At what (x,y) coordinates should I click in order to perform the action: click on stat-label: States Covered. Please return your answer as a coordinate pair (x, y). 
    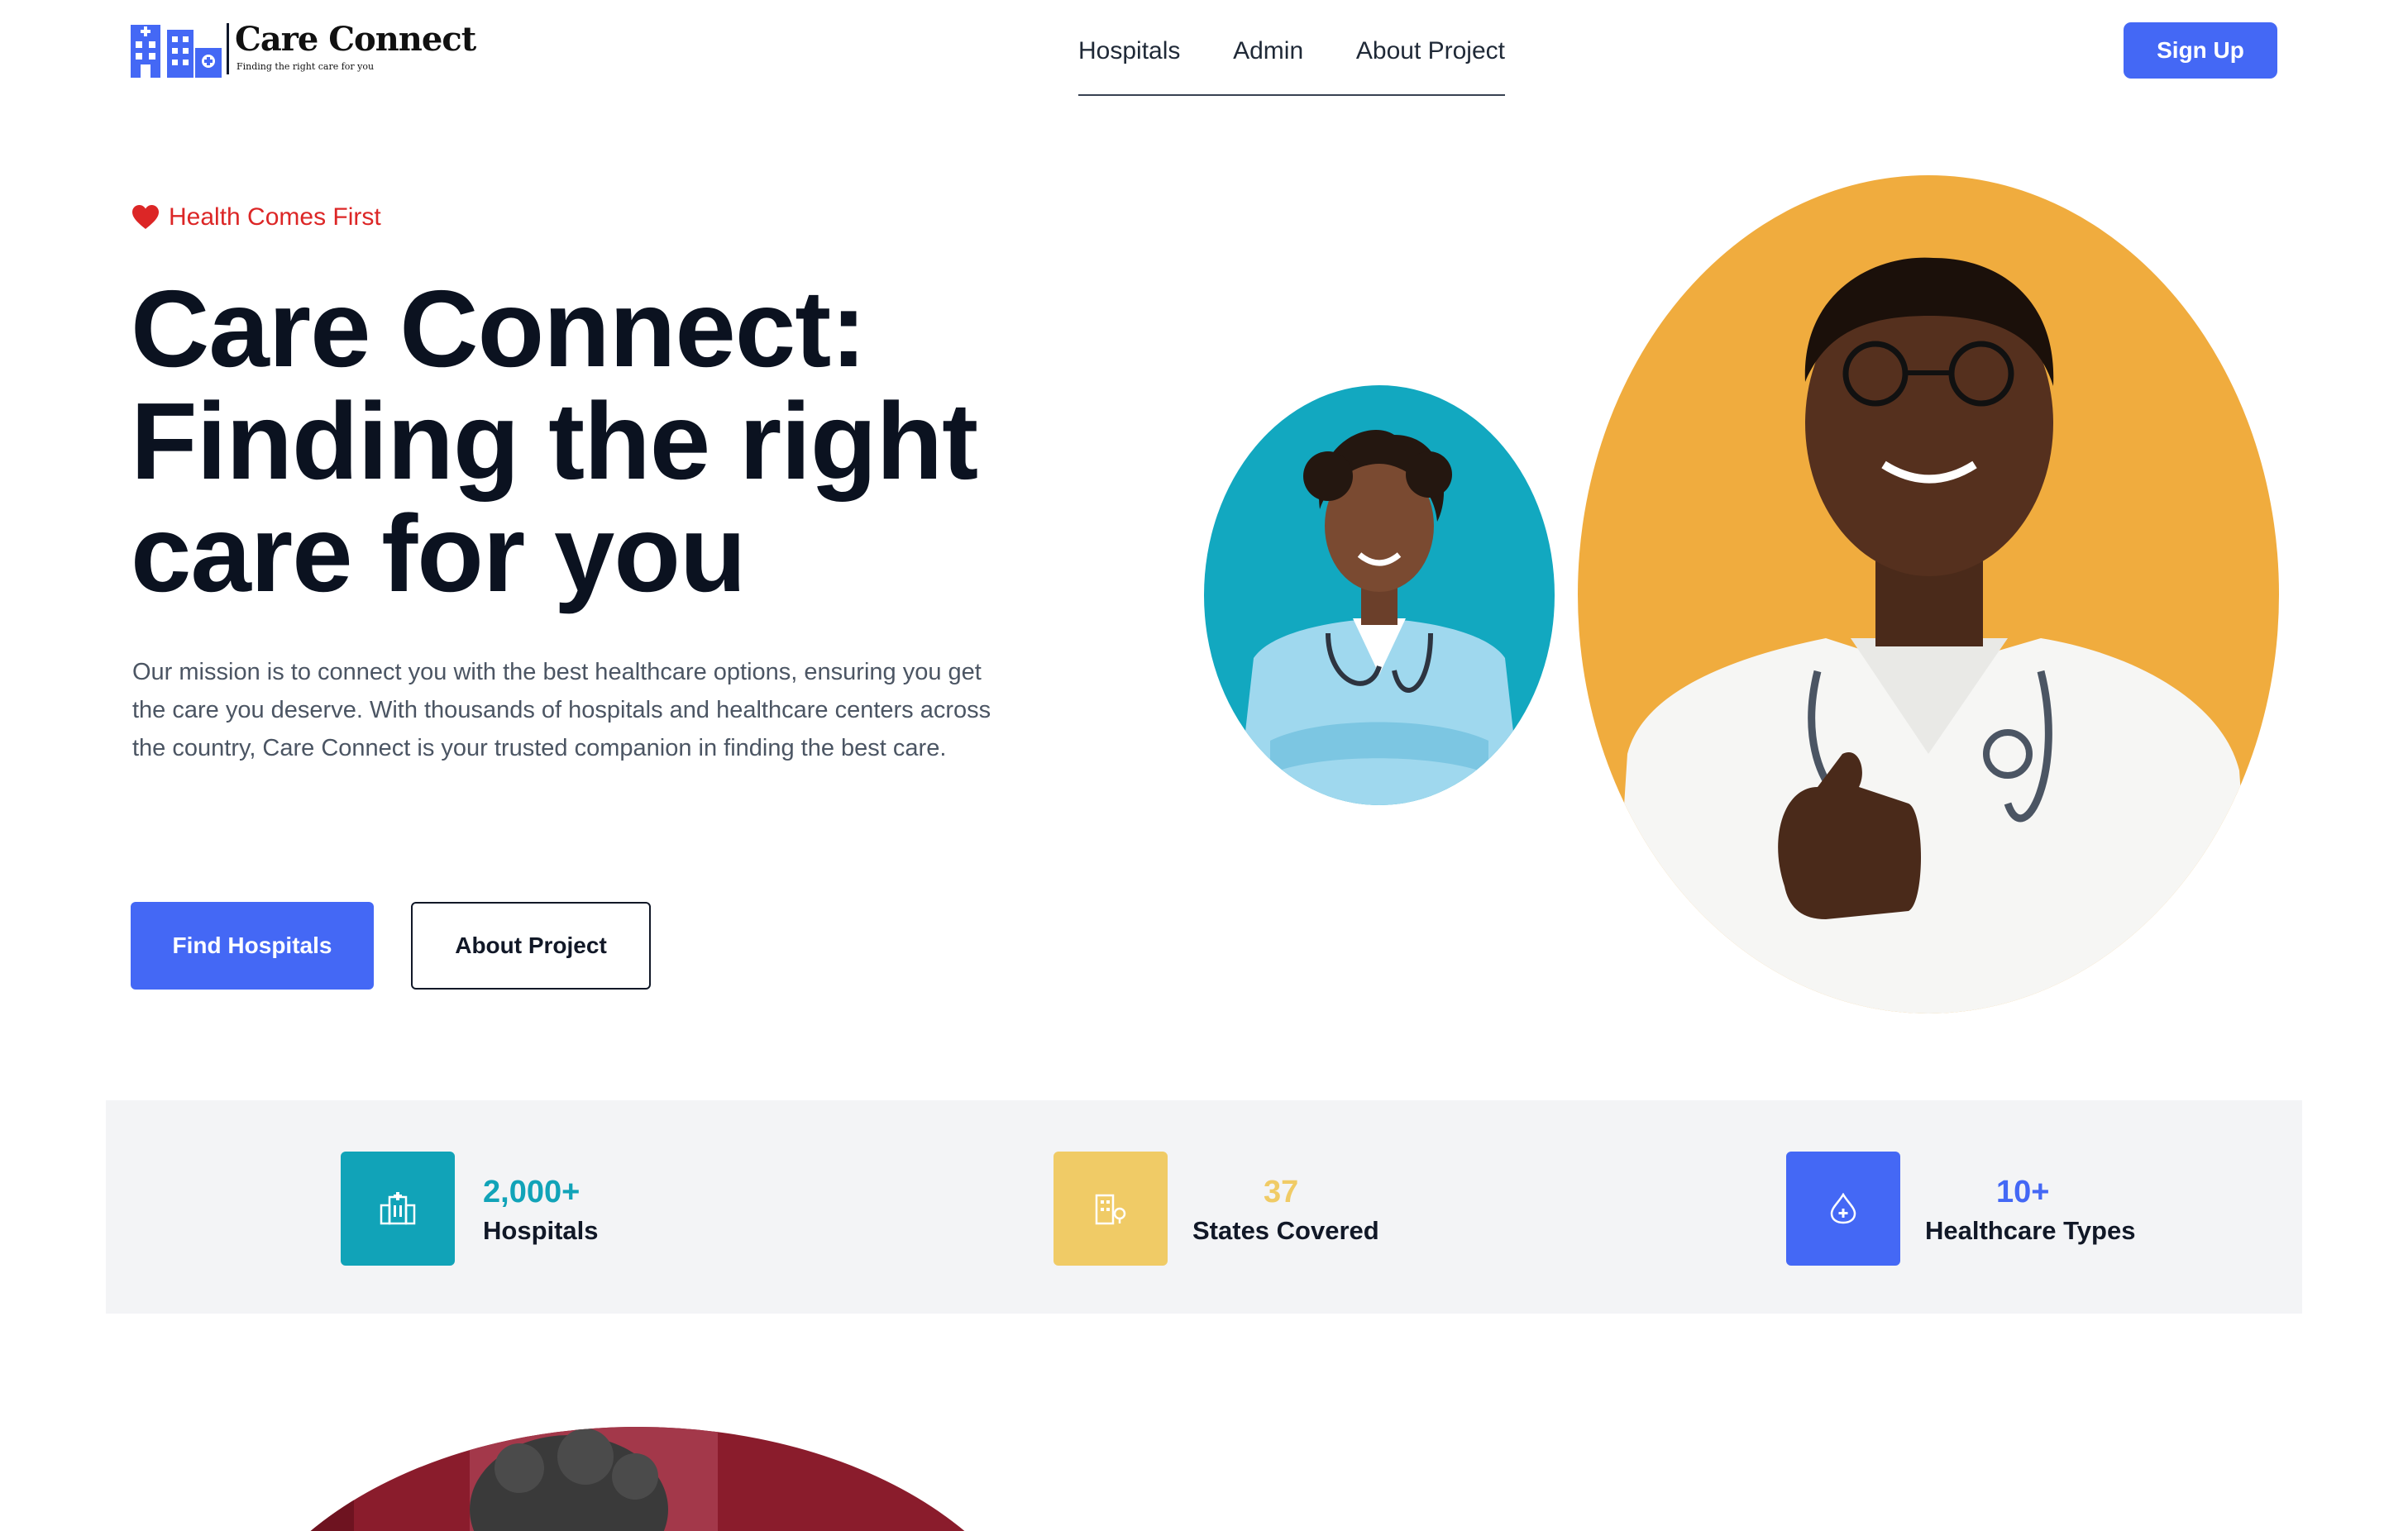
    Looking at the image, I should click on (1285, 1230).